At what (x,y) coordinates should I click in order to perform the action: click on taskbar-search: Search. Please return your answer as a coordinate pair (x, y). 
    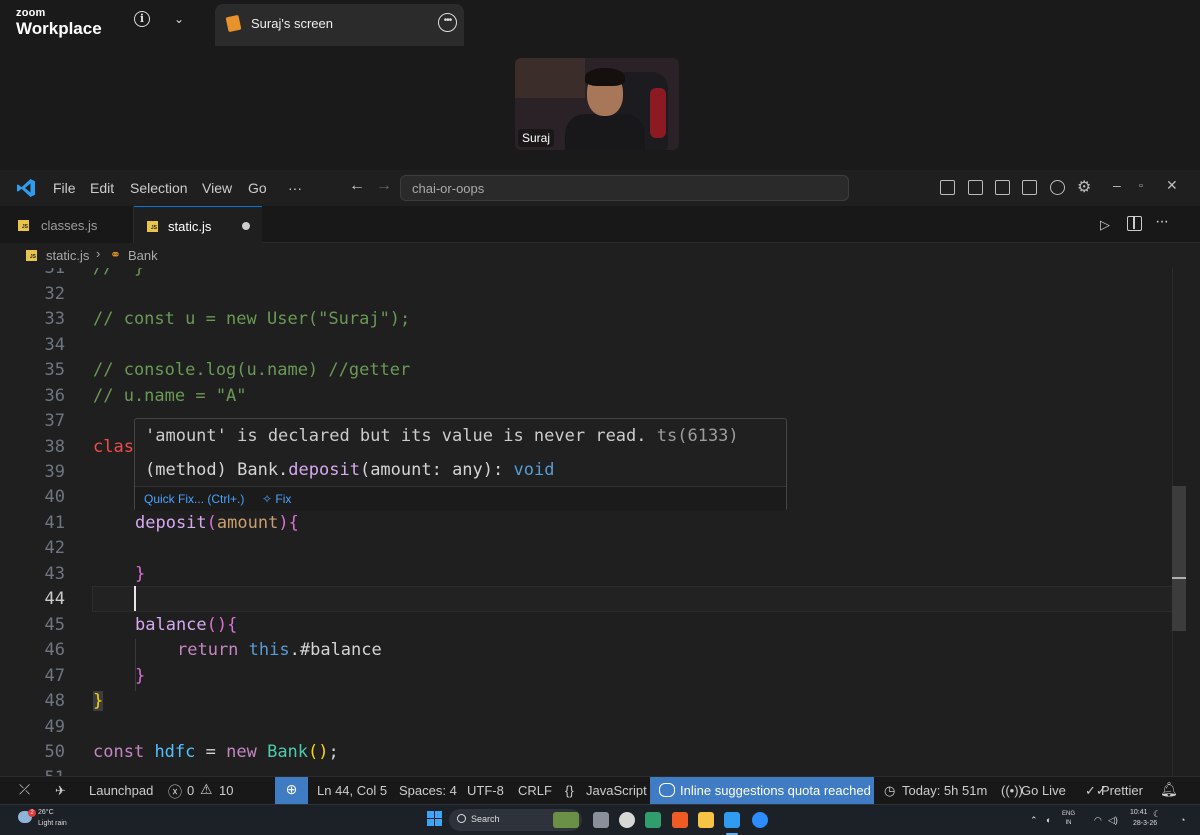
    Looking at the image, I should click on (515, 820).